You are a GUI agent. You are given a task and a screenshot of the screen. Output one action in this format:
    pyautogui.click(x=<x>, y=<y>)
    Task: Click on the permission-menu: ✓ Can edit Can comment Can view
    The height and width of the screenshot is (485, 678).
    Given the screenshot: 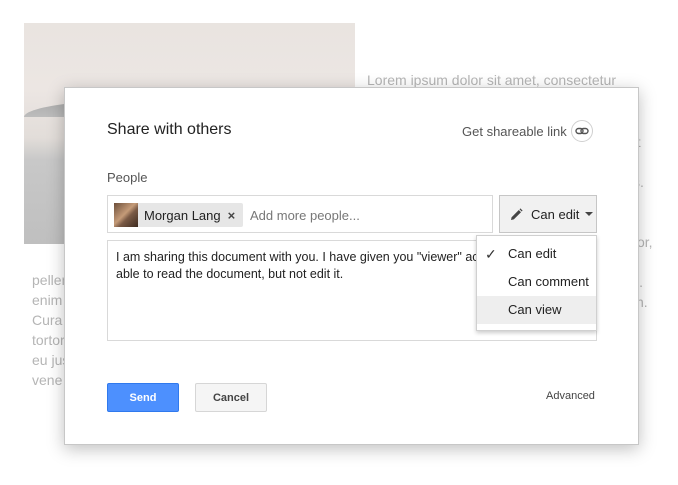 What is the action you would take?
    pyautogui.click(x=536, y=283)
    